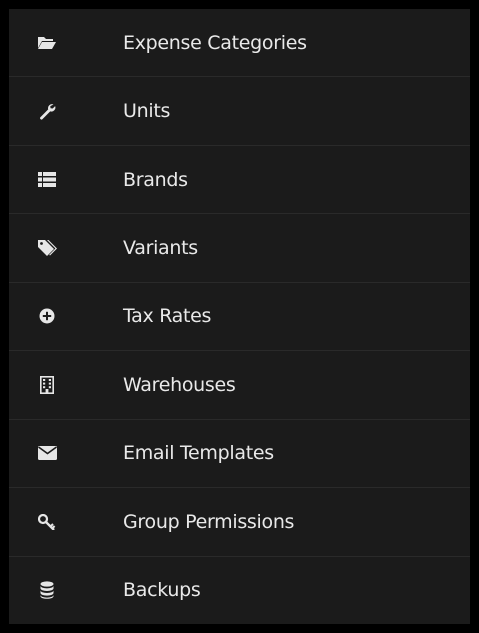 This screenshot has height=633, width=479. Describe the element at coordinates (239, 385) in the screenshot. I see `menu-item-warehouses: Warehouses` at that location.